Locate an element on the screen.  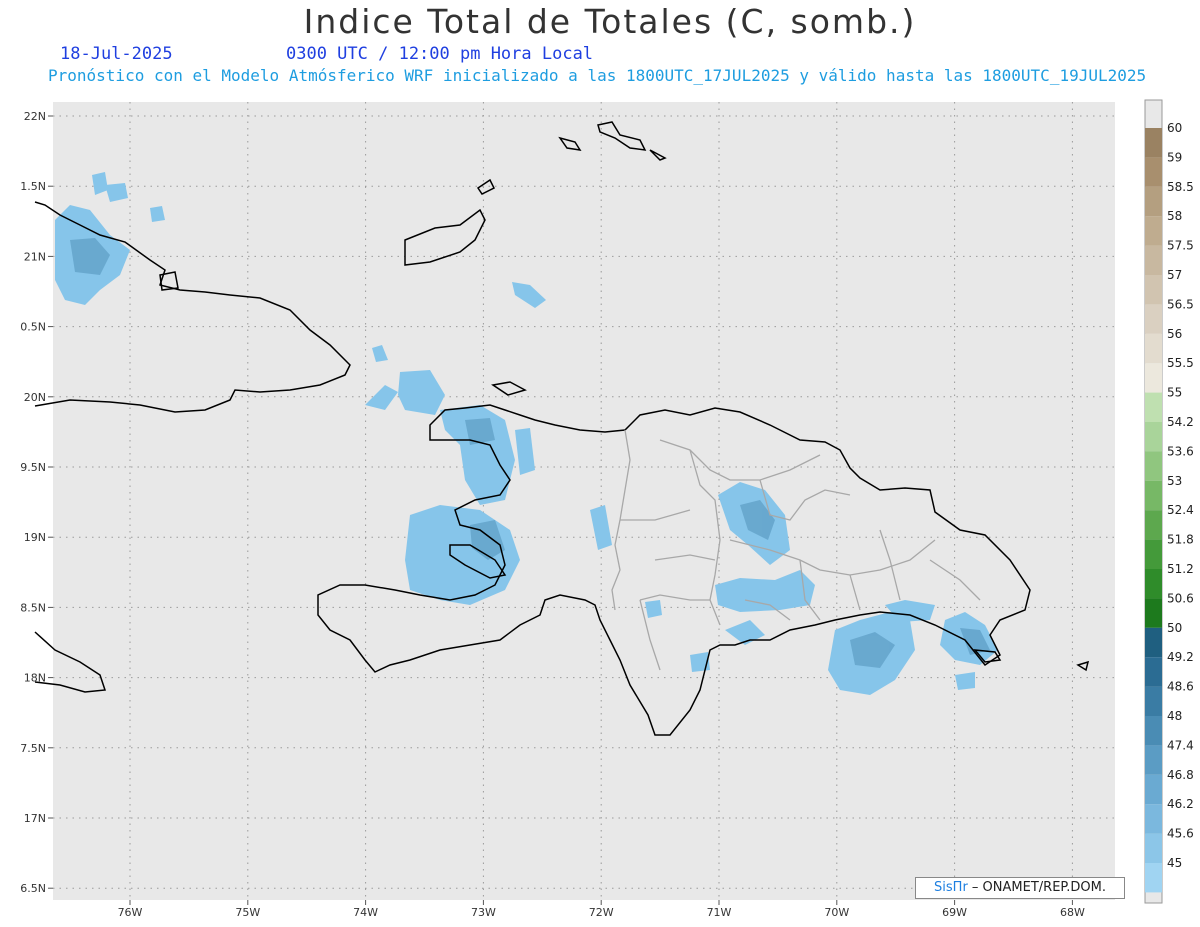
colorbar-label: 50.6 is located at coordinates (1180, 598).